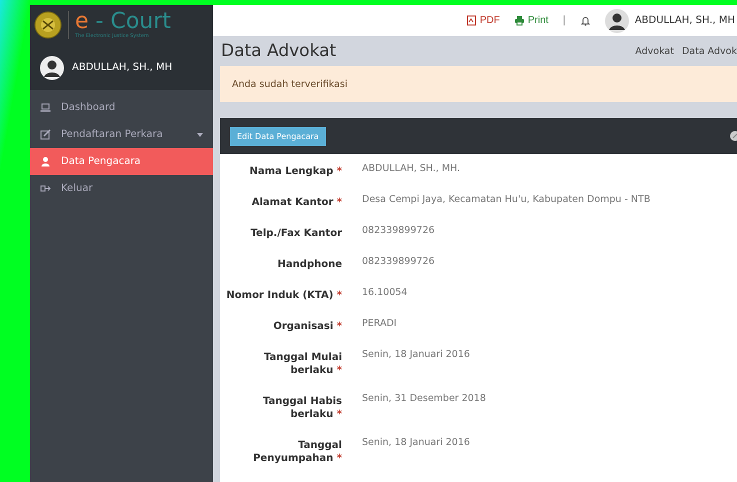 Image resolution: width=737 pixels, height=482 pixels. What do you see at coordinates (48, 25) in the screenshot?
I see `emblem-icon` at bounding box center [48, 25].